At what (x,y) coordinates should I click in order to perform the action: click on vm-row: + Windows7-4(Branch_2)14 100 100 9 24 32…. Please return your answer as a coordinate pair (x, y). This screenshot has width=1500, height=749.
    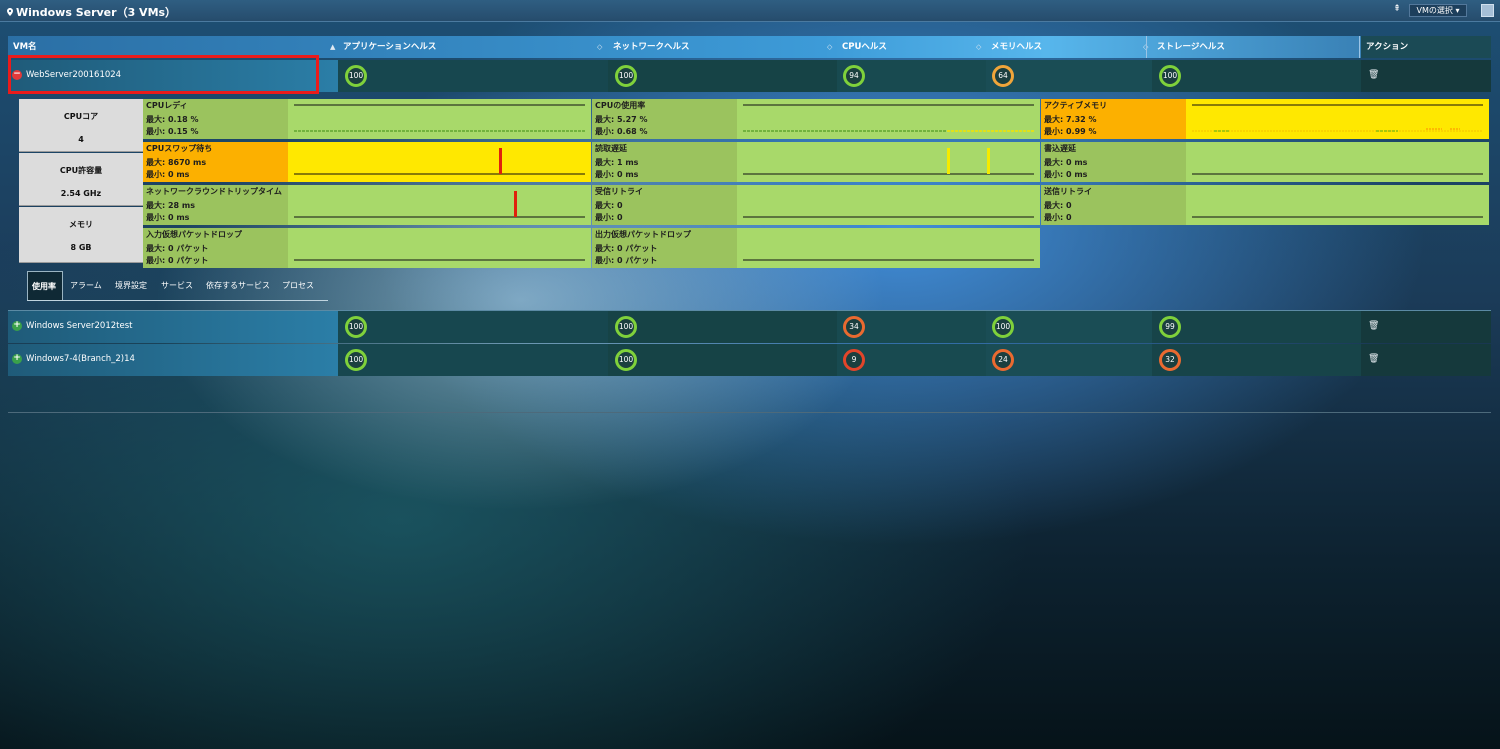
    Looking at the image, I should click on (749, 360).